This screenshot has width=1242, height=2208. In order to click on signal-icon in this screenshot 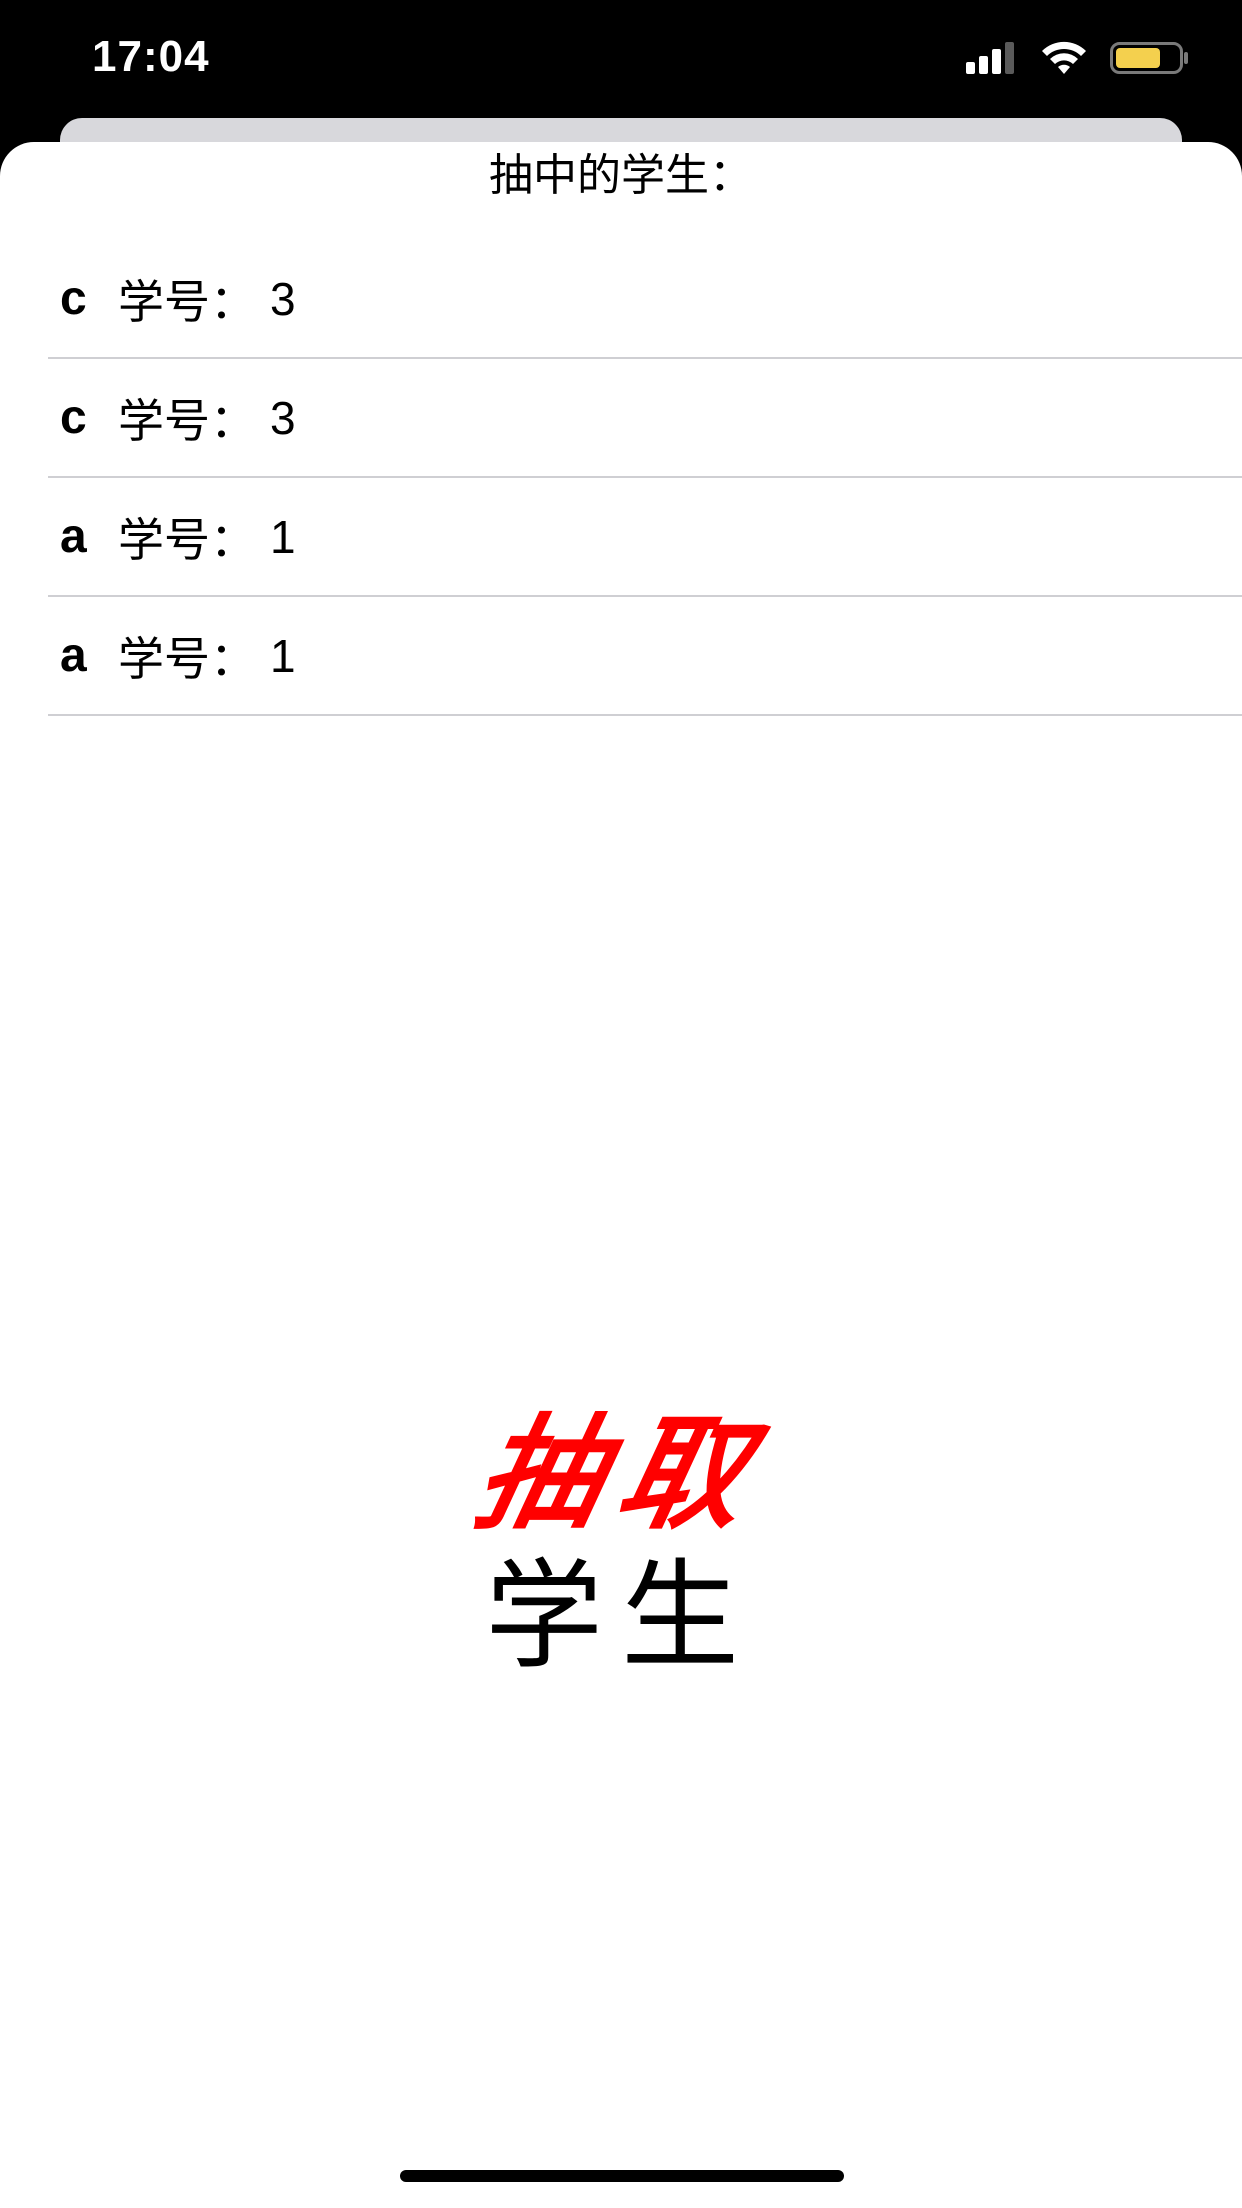, I will do `click(992, 60)`.